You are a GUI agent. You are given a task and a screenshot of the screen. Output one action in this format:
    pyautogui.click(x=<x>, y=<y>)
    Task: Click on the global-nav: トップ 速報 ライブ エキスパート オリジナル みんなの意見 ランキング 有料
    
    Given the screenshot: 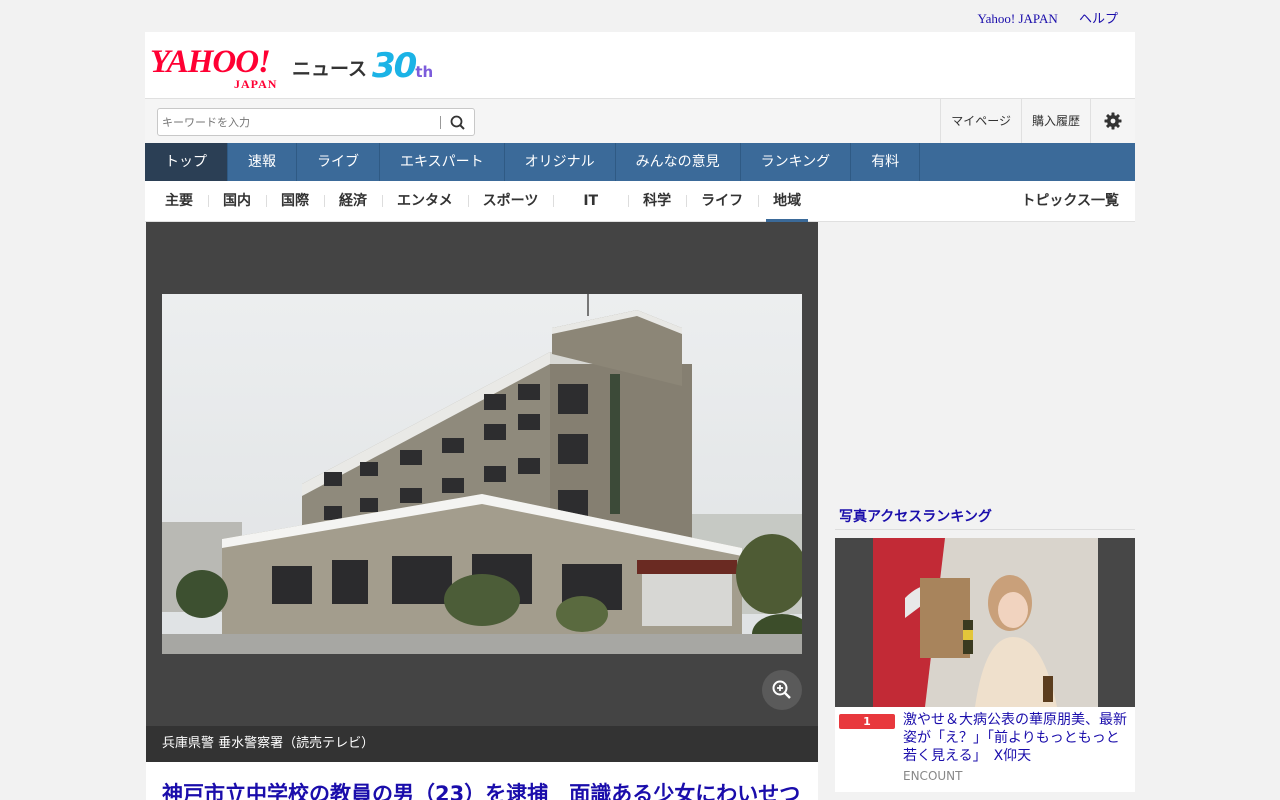 What is the action you would take?
    pyautogui.click(x=640, y=162)
    